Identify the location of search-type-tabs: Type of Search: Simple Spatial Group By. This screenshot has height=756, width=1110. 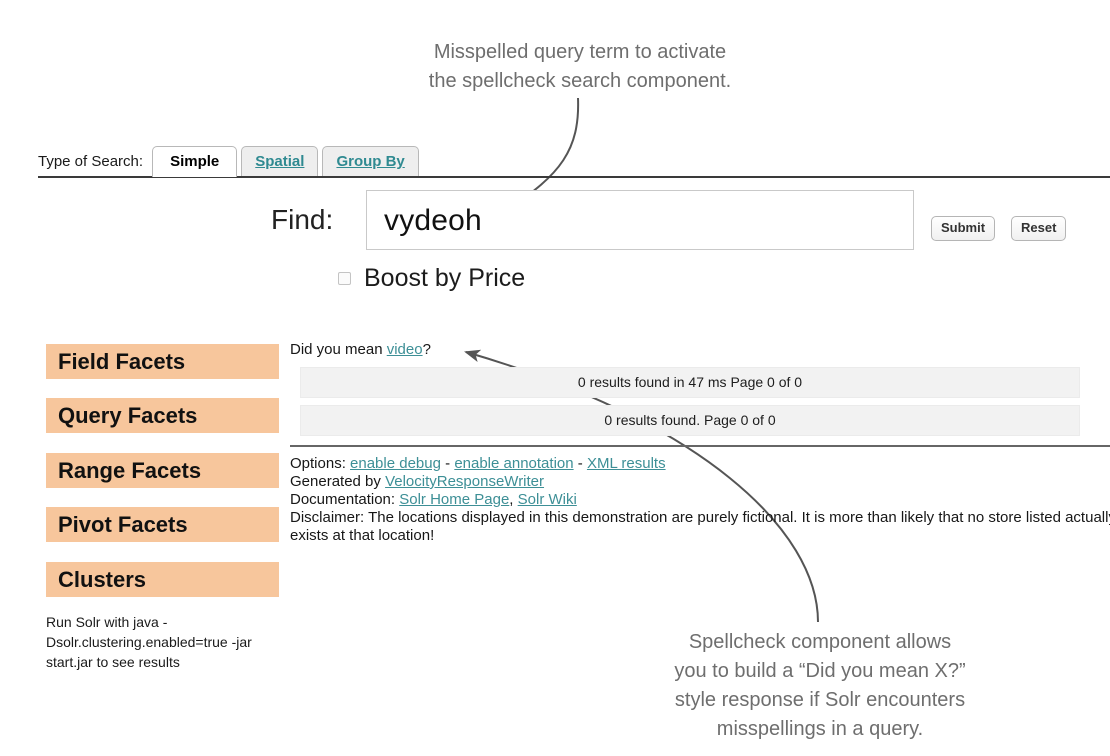
(559, 160).